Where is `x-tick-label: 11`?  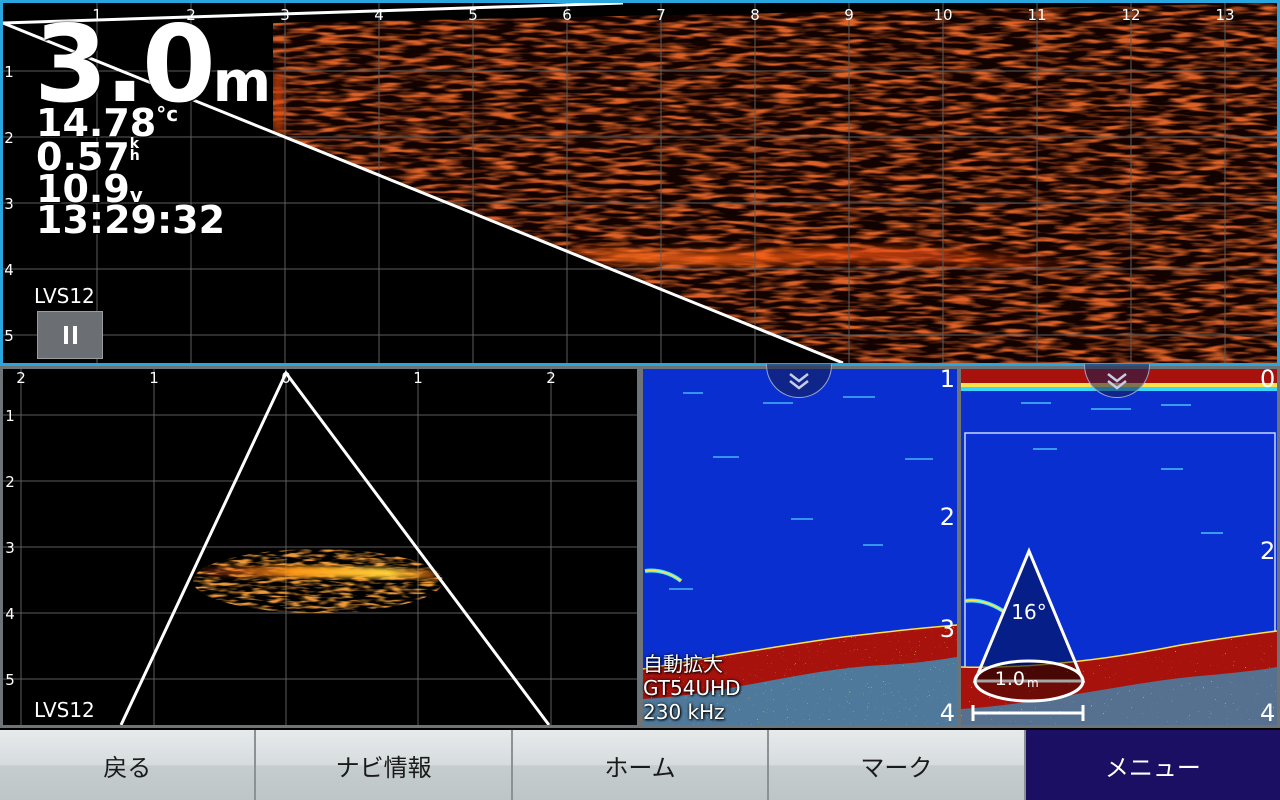
x-tick-label: 11 is located at coordinates (1036, 15).